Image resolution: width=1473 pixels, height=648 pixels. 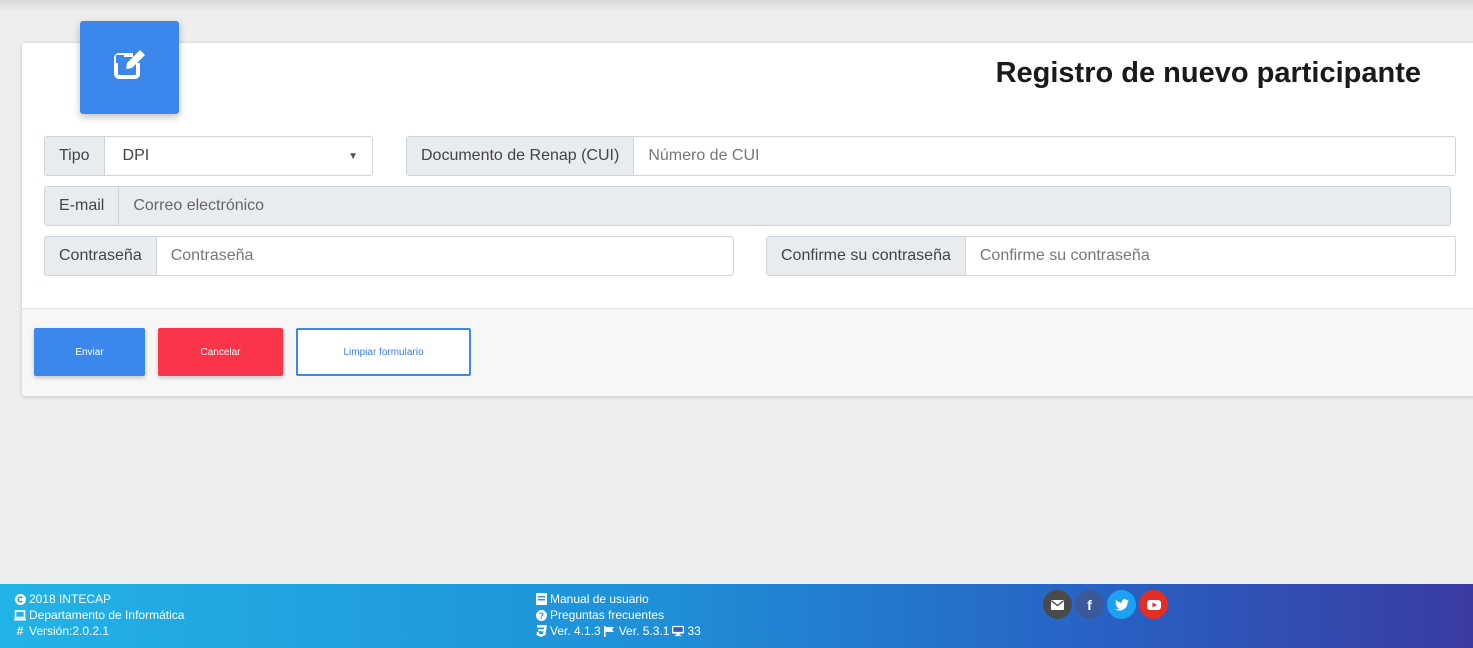 What do you see at coordinates (618, 599) in the screenshot?
I see `manual-link: Manual de usuario` at bounding box center [618, 599].